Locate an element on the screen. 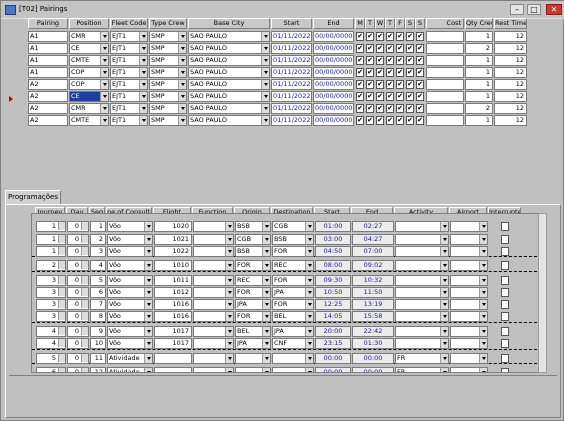 This screenshot has height=421, width=564. pairing-cell: A1 is located at coordinates (48, 60).